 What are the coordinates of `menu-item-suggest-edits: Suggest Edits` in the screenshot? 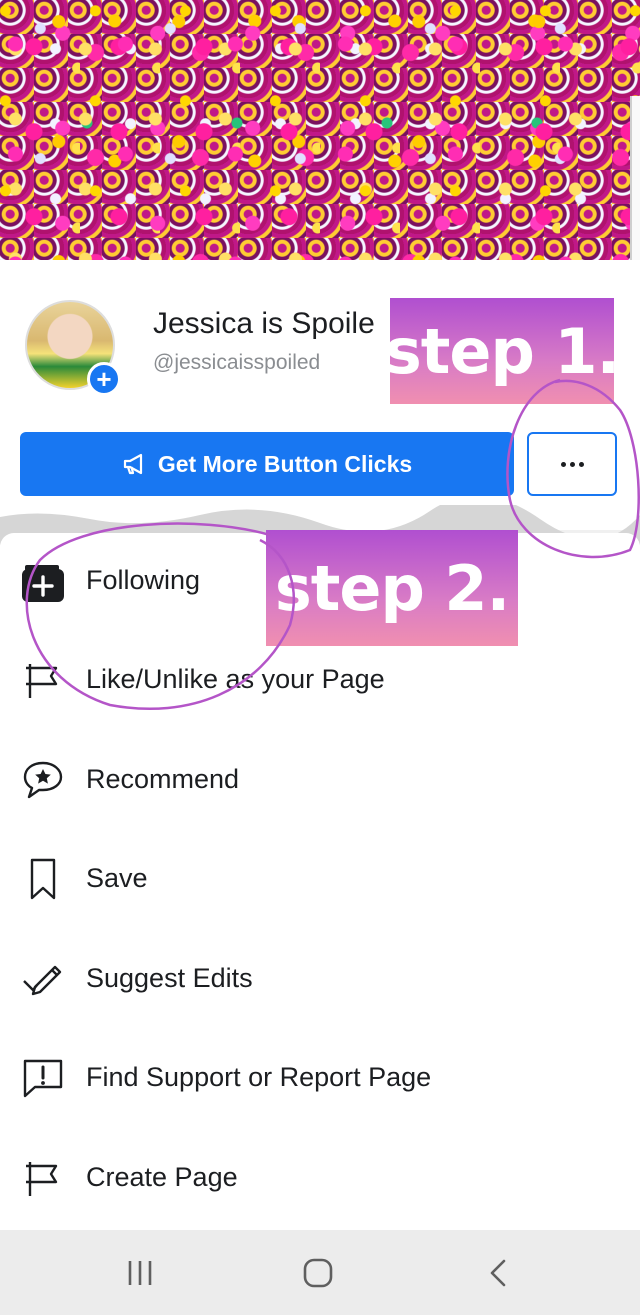 It's located at (320, 978).